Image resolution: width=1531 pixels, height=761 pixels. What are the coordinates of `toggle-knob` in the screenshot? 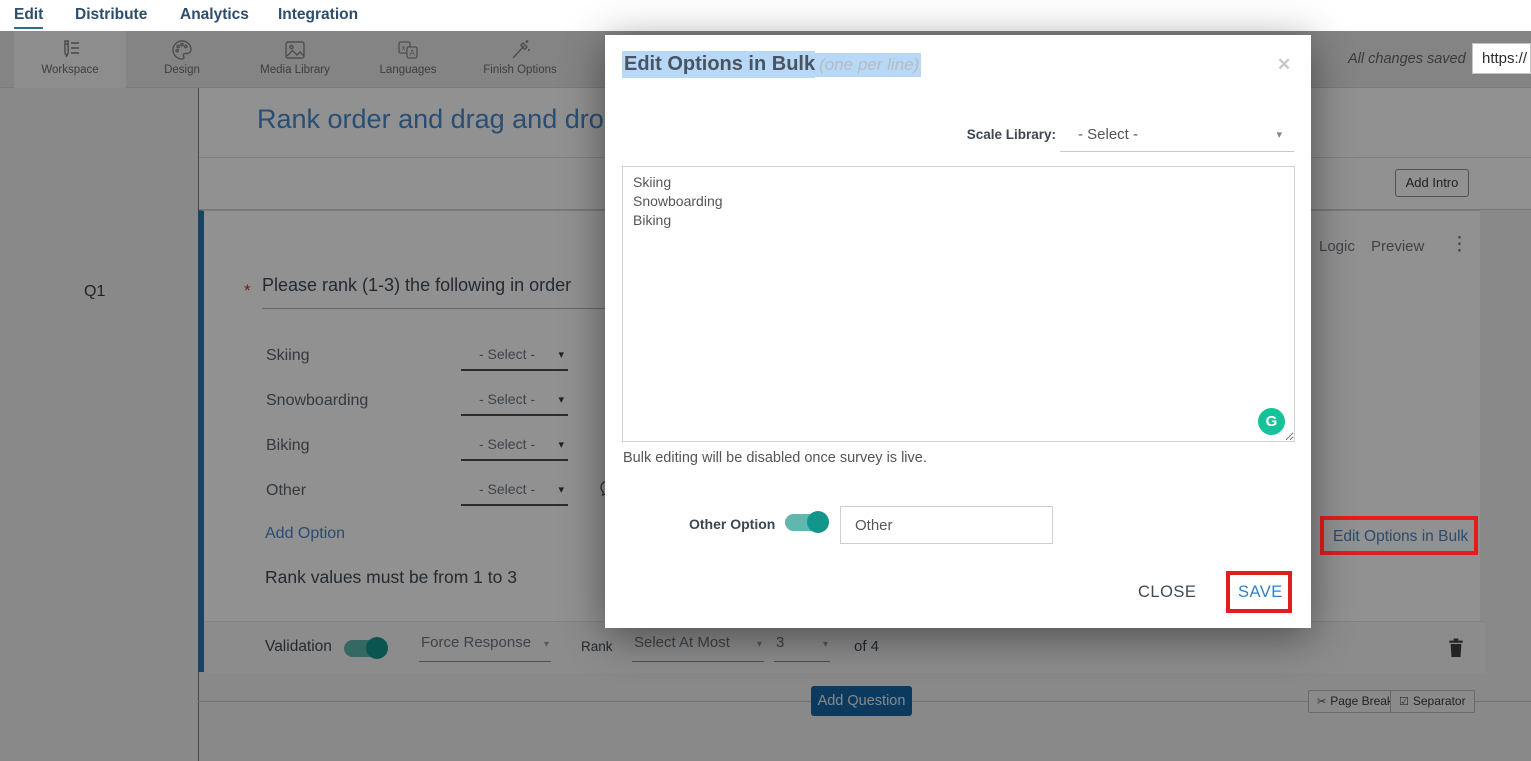 It's located at (818, 522).